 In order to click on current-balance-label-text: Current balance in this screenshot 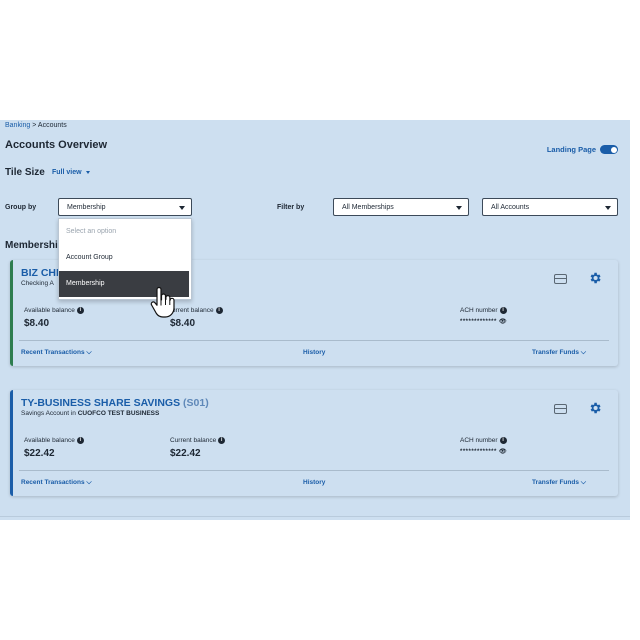, I will do `click(193, 441)`.